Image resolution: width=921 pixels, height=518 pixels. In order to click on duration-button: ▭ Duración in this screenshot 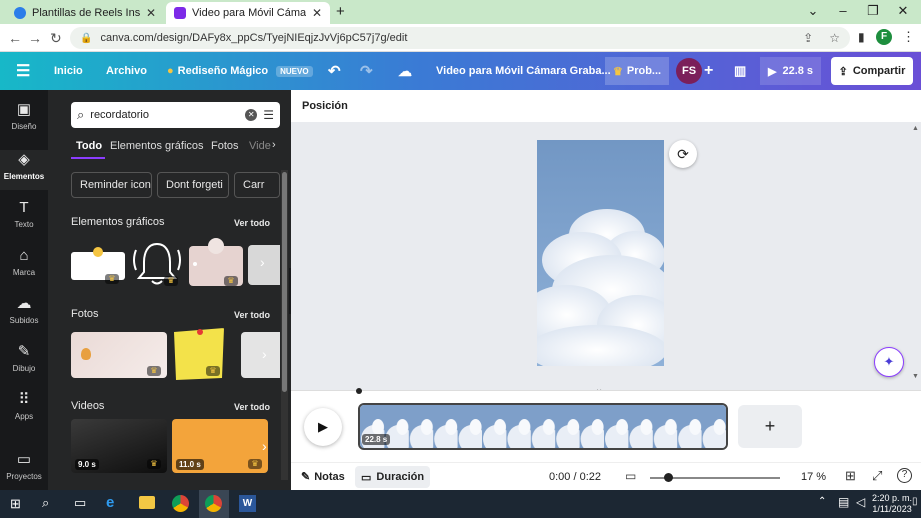, I will do `click(393, 477)`.